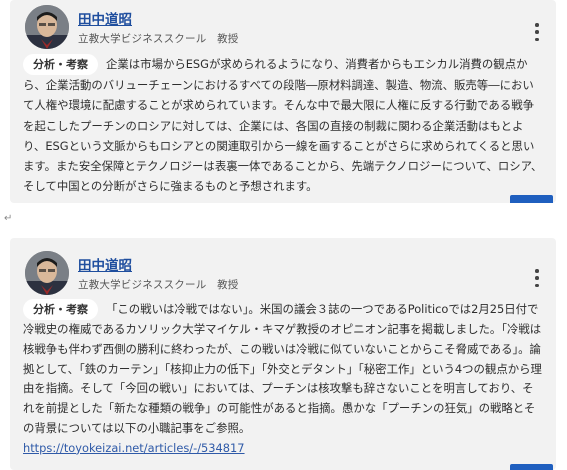  Describe the element at coordinates (8, 218) in the screenshot. I see `paragraph-mark: ↵` at that location.